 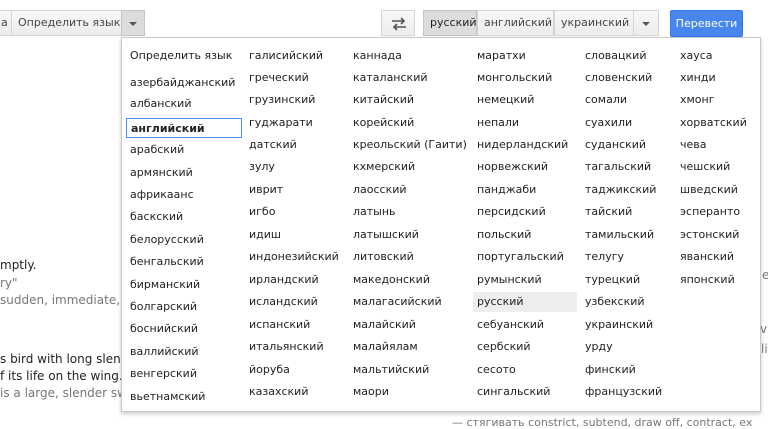 I want to click on source-language-dropdown-button, so click(x=133, y=23).